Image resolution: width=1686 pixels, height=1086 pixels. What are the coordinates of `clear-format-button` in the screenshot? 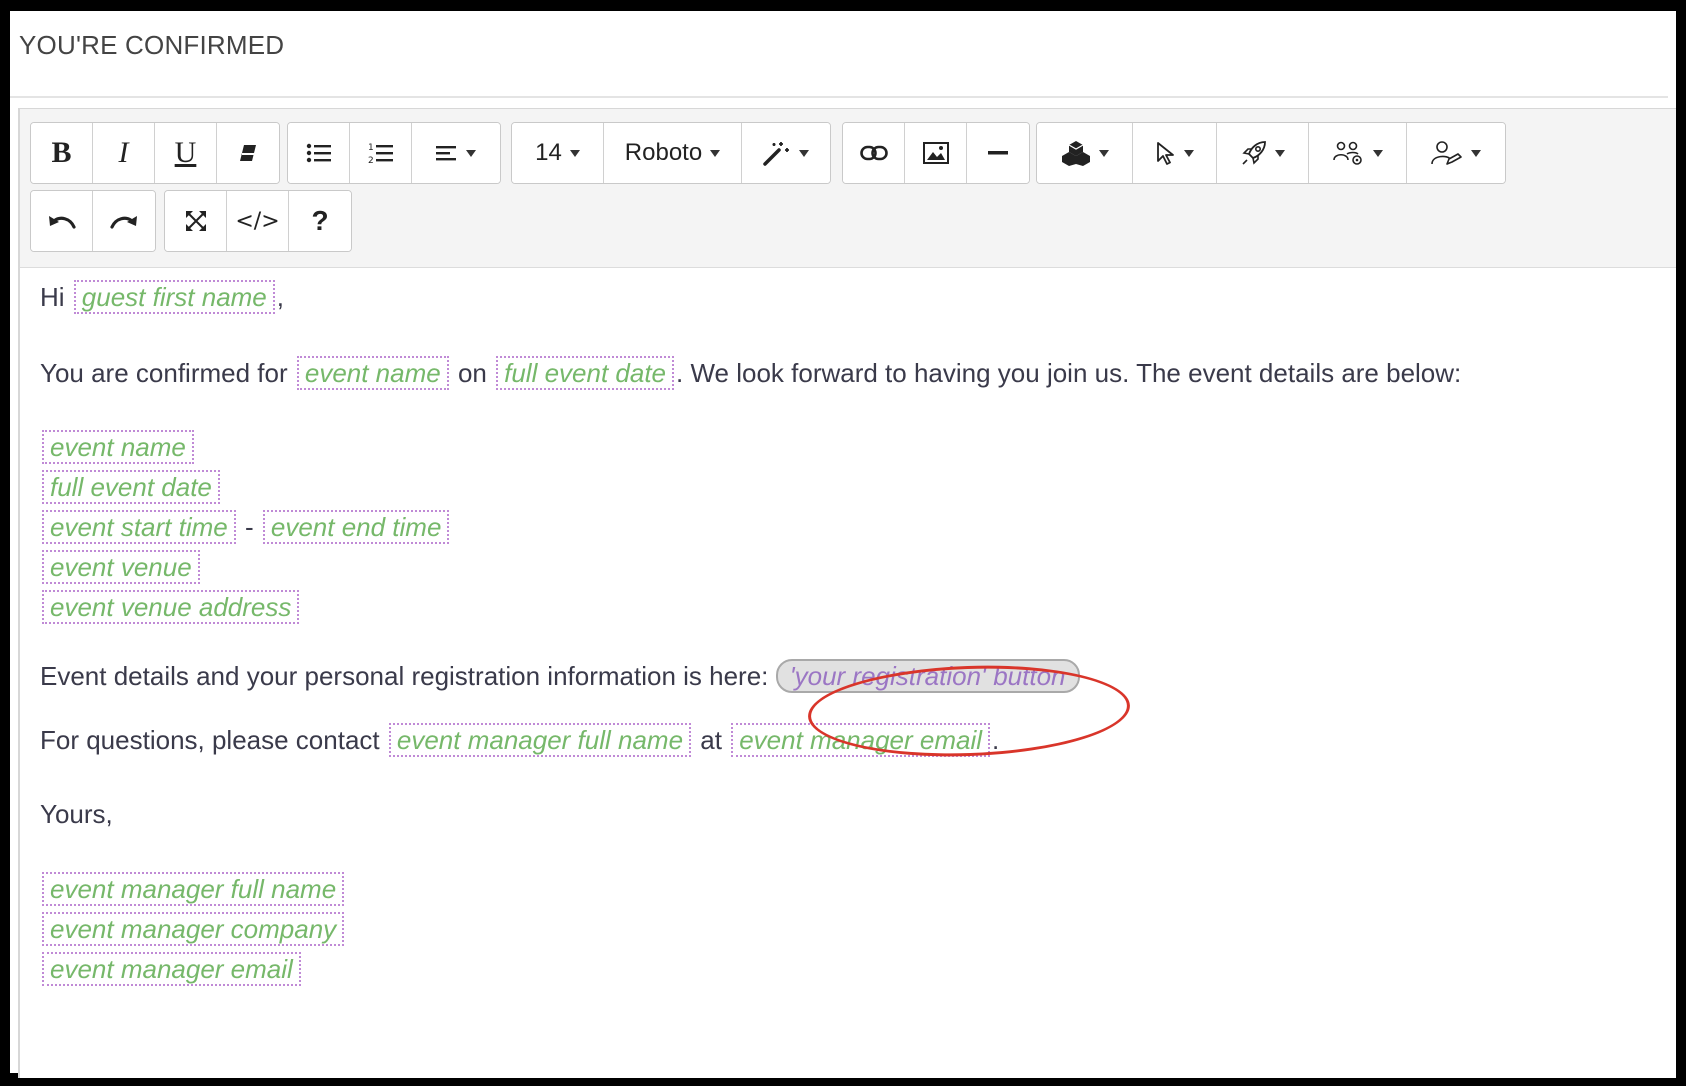 It's located at (248, 153).